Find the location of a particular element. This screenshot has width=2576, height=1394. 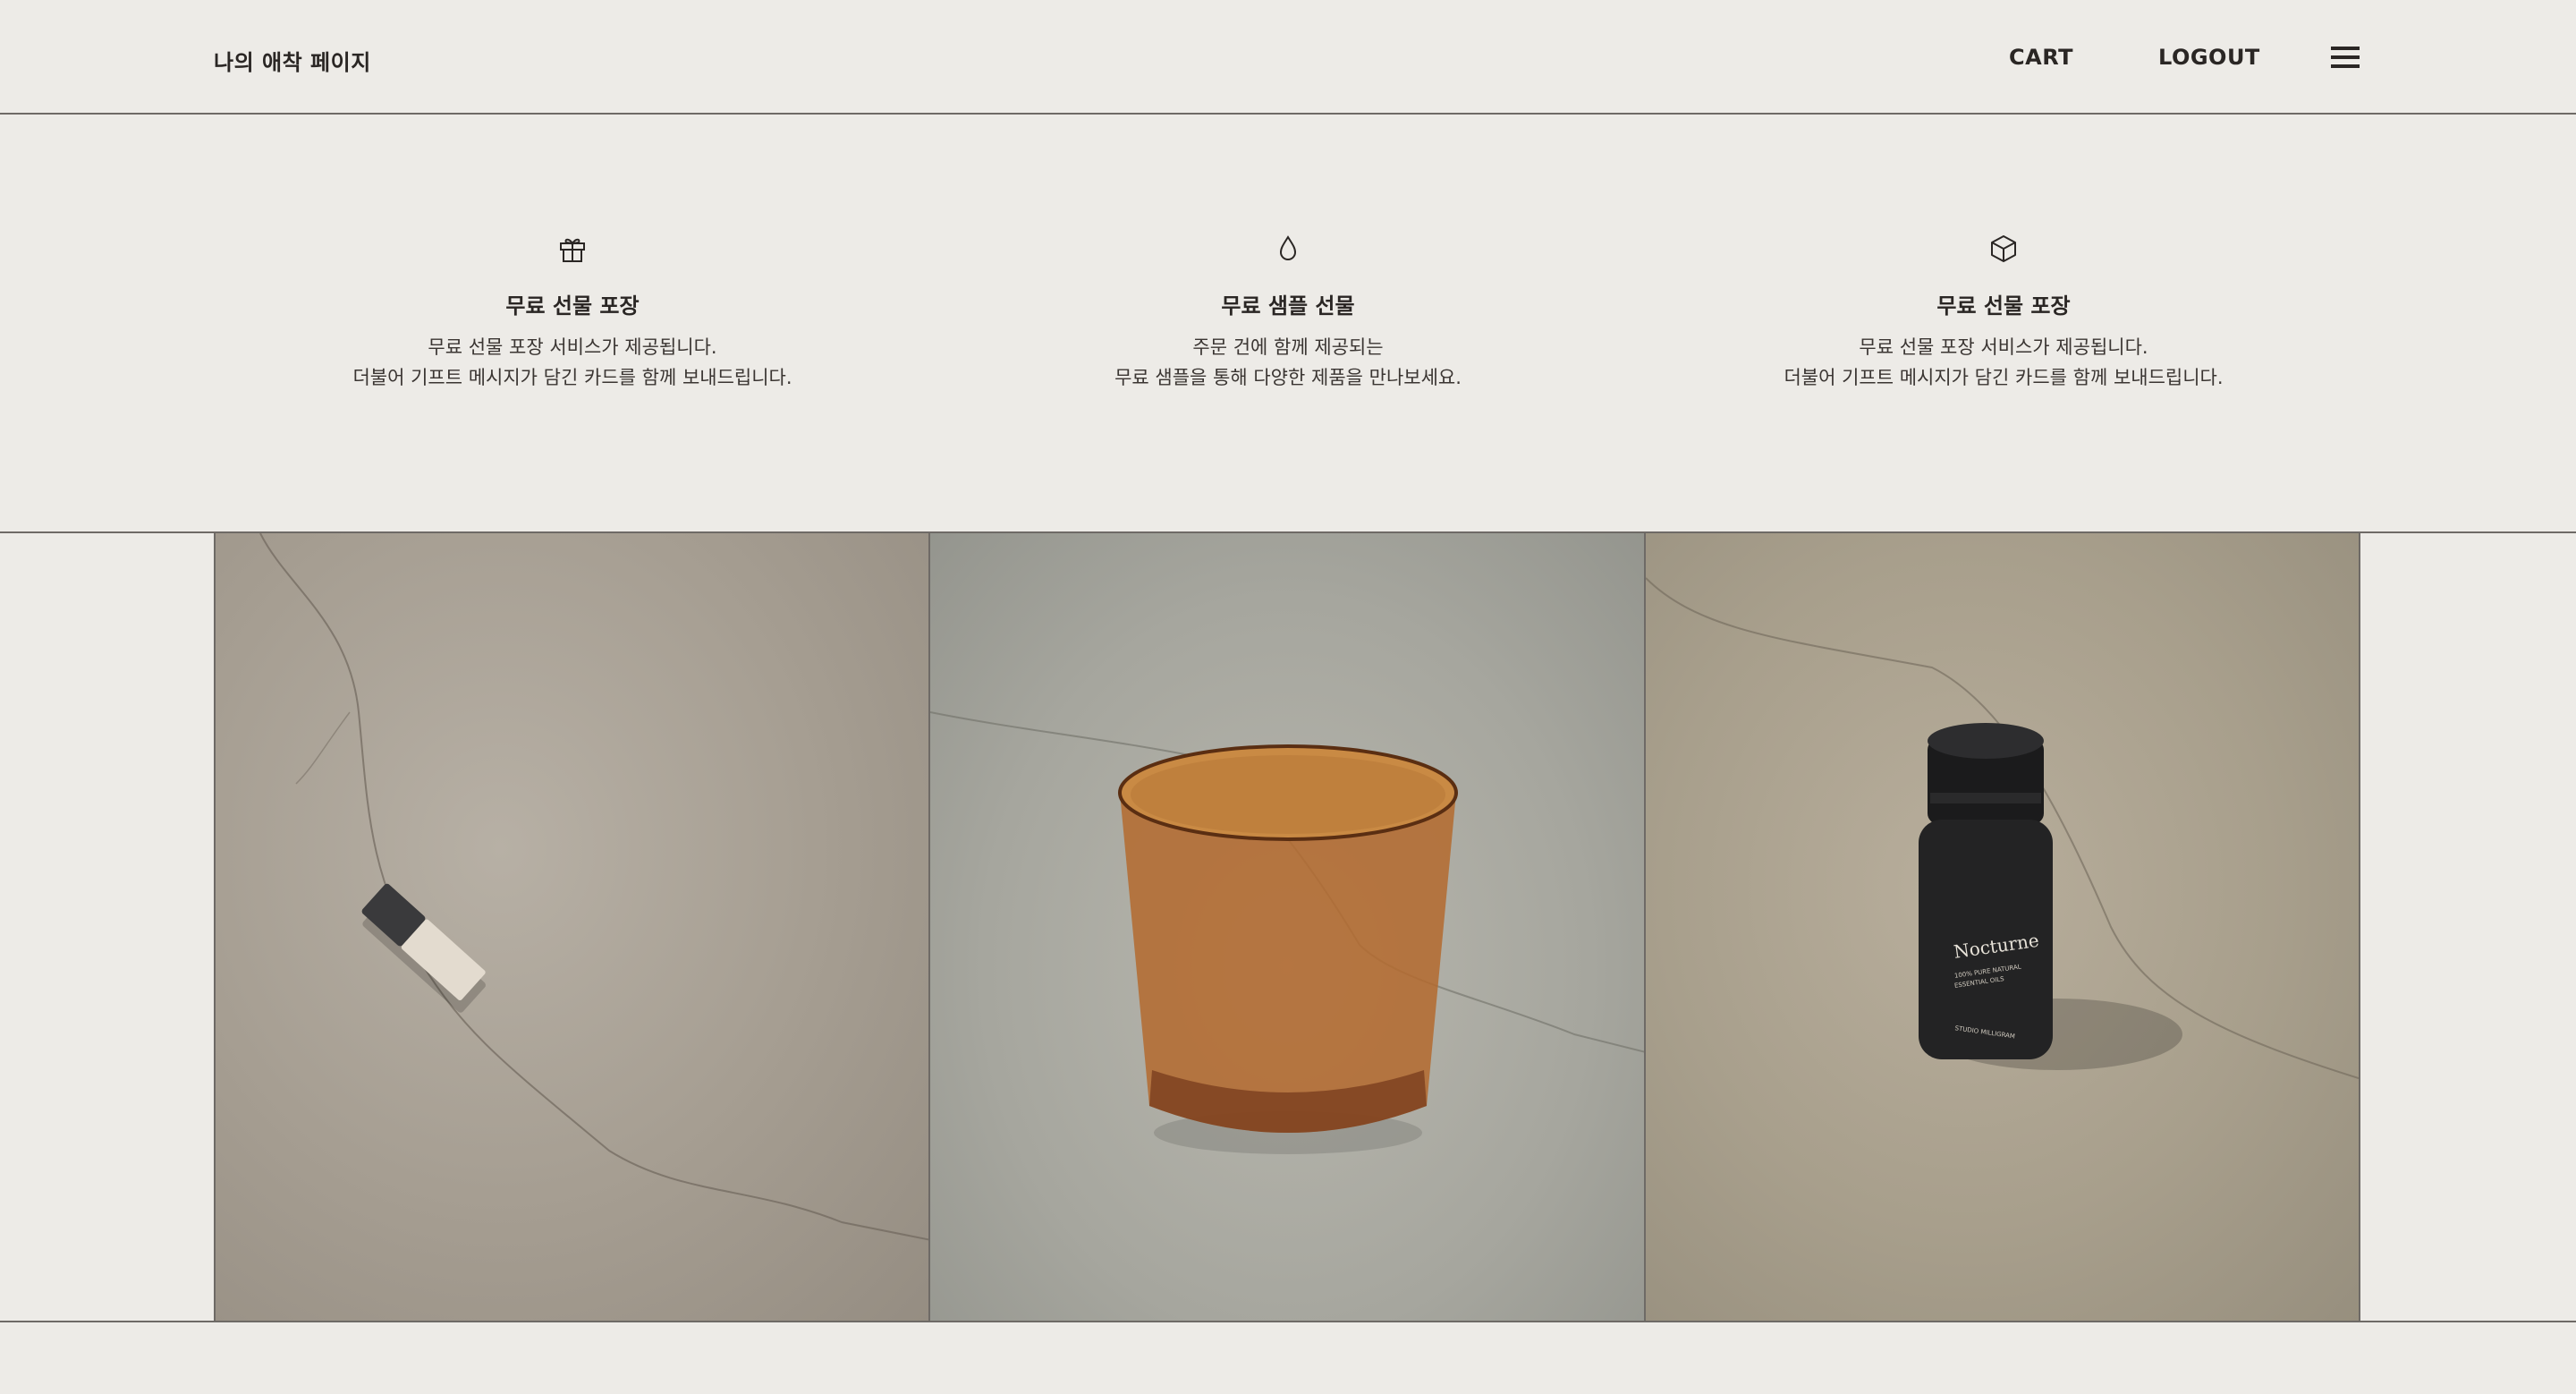

brand-logo: 나의 애착 페이지 is located at coordinates (292, 61).